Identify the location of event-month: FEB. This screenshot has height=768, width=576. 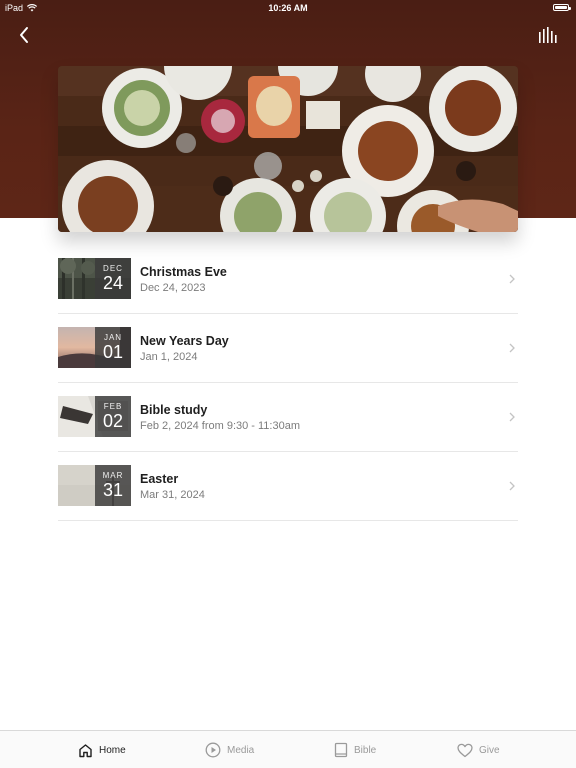
(113, 406).